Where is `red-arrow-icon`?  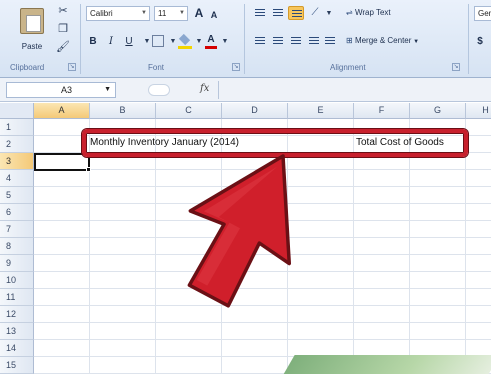
red-arrow-icon is located at coordinates (239, 231).